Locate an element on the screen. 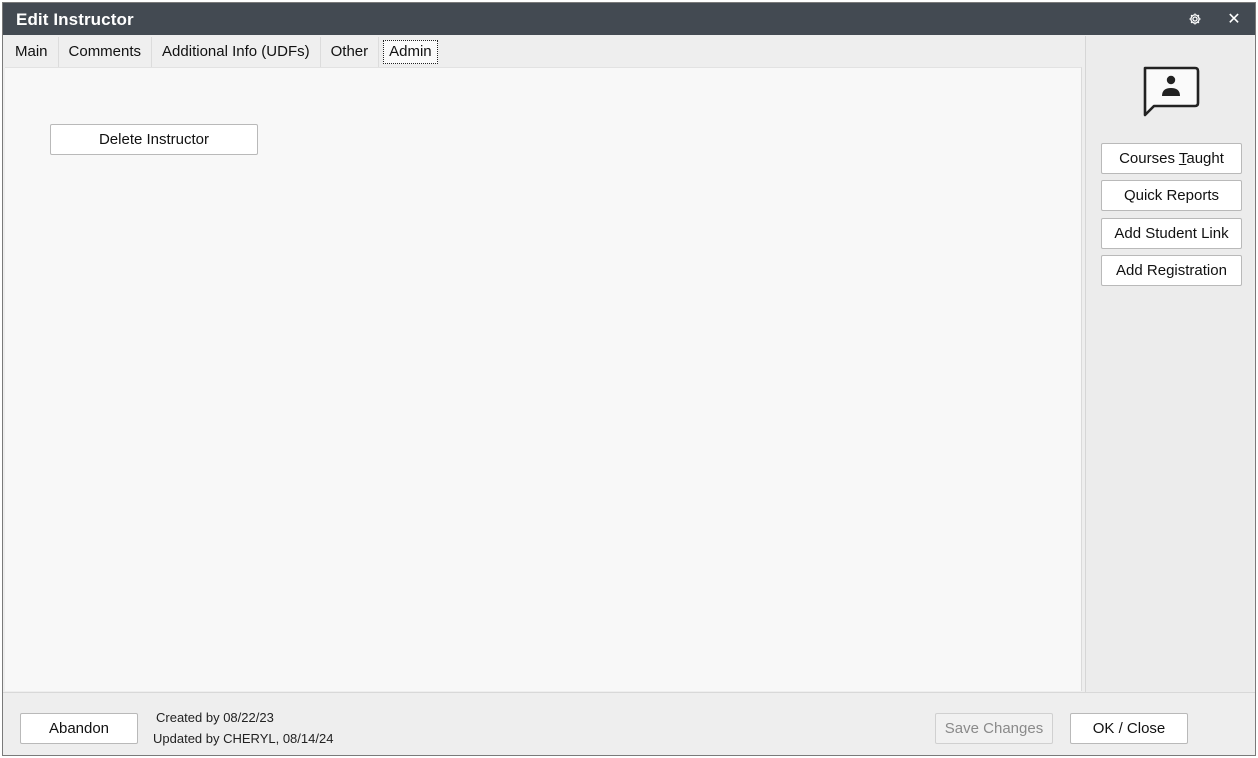 The image size is (1258, 758). person-speech-bubble-icon is located at coordinates (1171, 92).